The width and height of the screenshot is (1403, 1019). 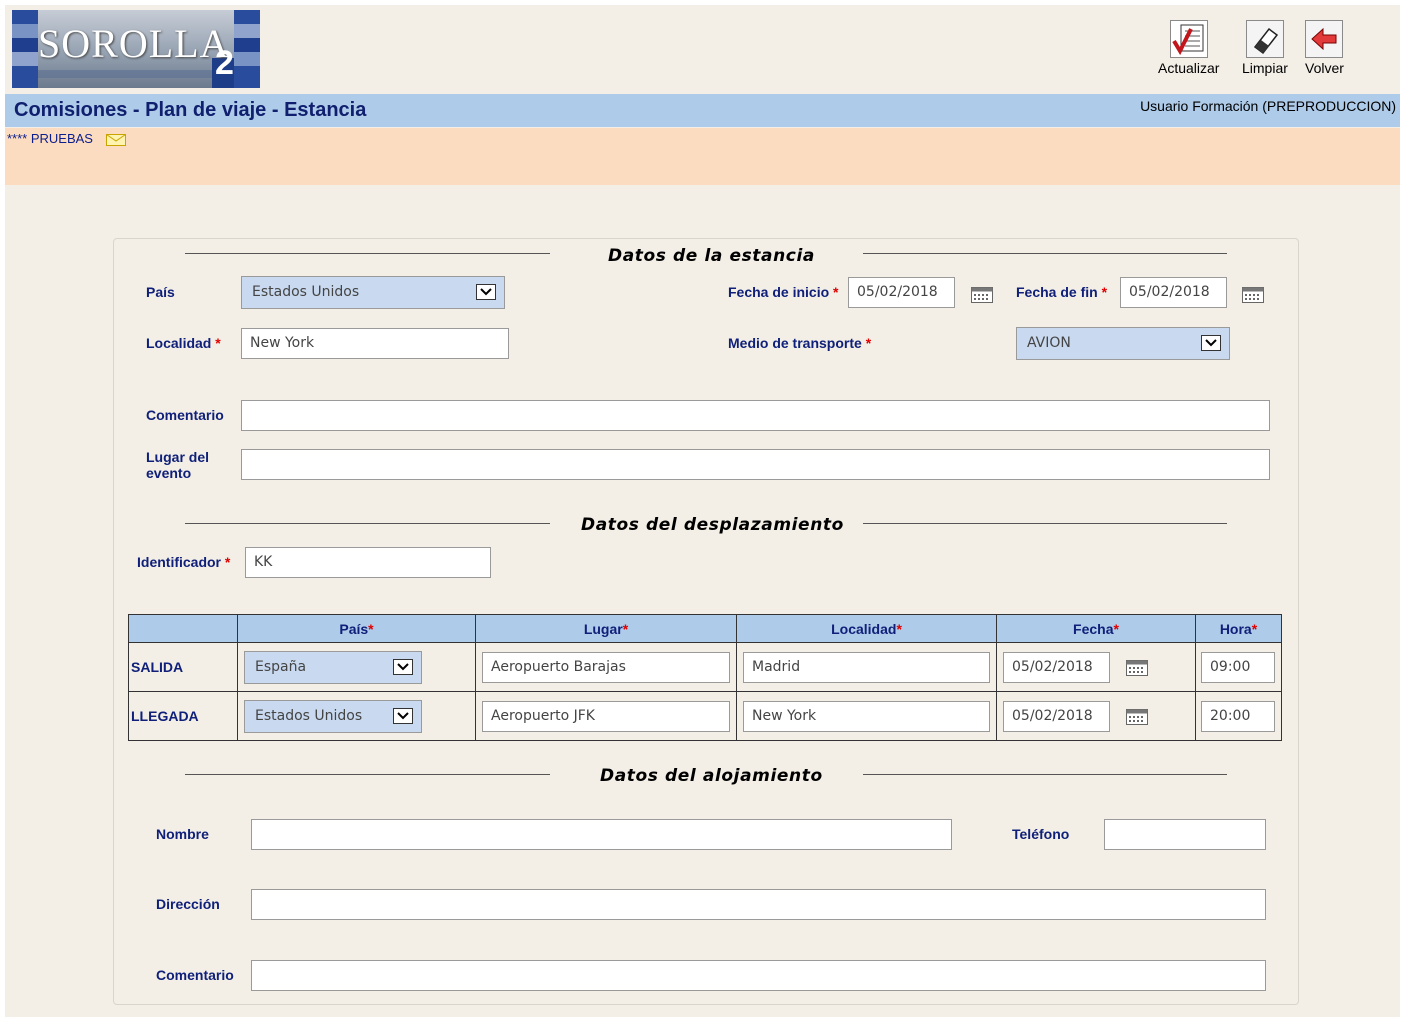 What do you see at coordinates (1041, 834) in the screenshot?
I see `lodging-phone-label: Teléfono` at bounding box center [1041, 834].